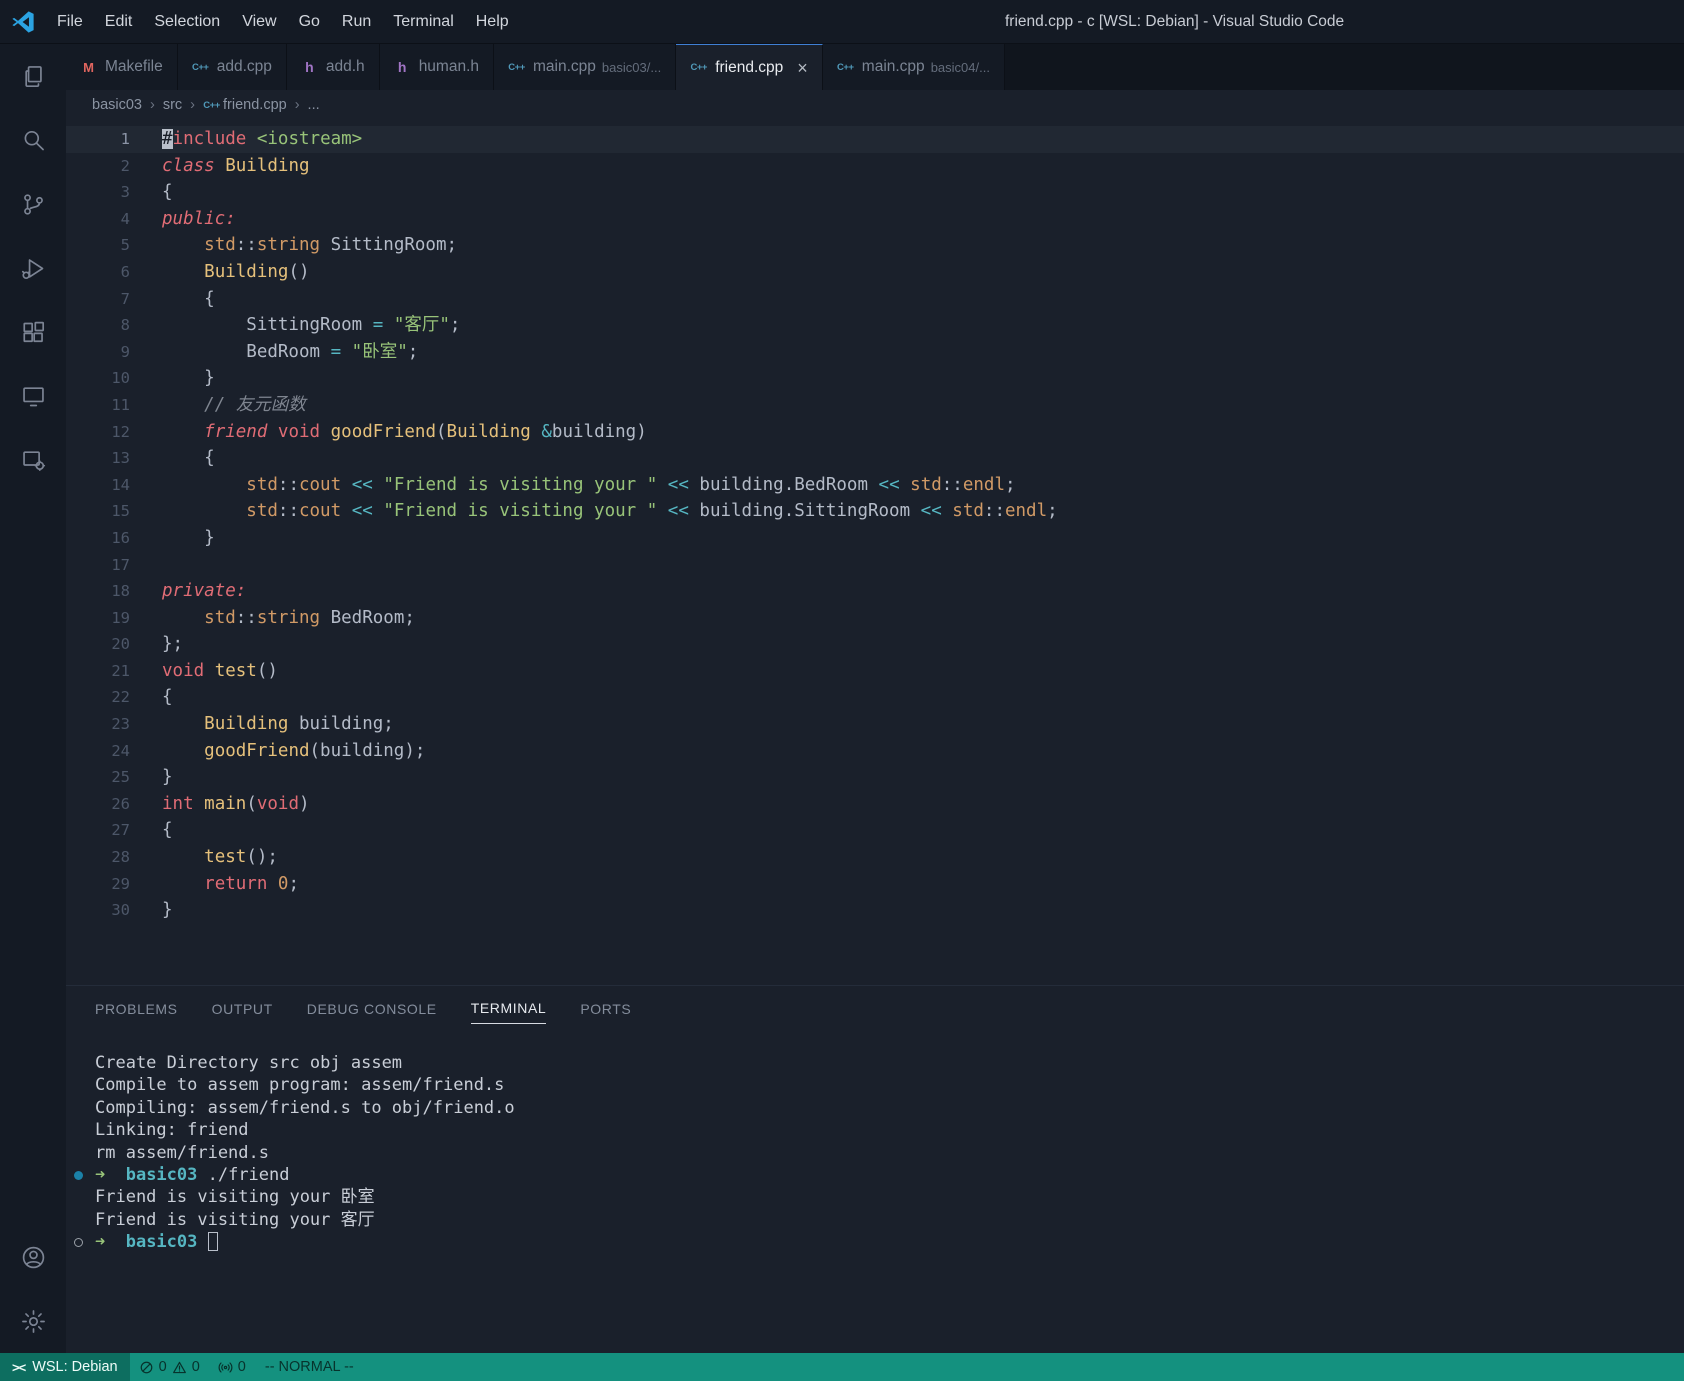 The height and width of the screenshot is (1381, 1684). I want to click on account-icon, so click(33, 1257).